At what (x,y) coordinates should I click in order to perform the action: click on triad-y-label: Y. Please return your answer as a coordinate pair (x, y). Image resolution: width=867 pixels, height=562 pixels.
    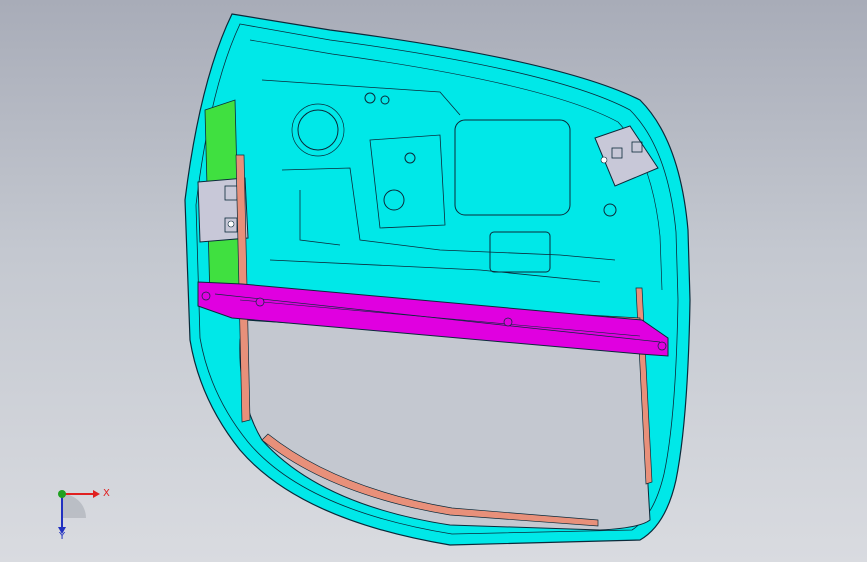
    Looking at the image, I should click on (62, 536).